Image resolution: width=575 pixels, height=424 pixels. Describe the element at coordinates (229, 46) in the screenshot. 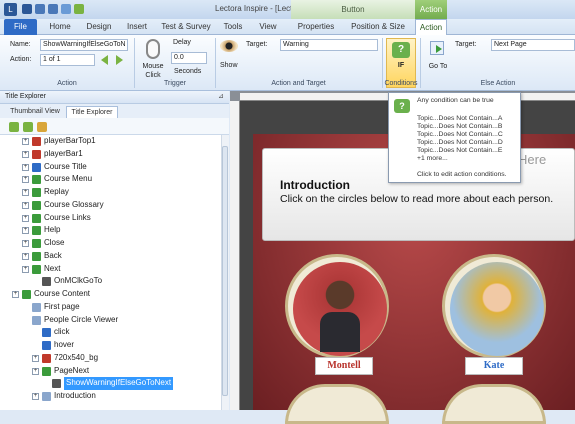

I see `eye-icon` at that location.